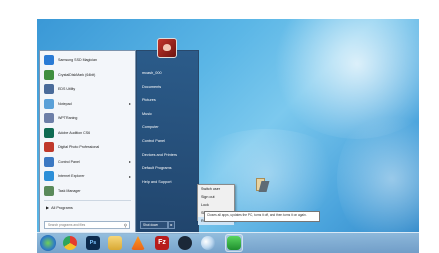  What do you see at coordinates (87, 162) in the screenshot?
I see `start-menu-item: Control Panel ▸` at bounding box center [87, 162].